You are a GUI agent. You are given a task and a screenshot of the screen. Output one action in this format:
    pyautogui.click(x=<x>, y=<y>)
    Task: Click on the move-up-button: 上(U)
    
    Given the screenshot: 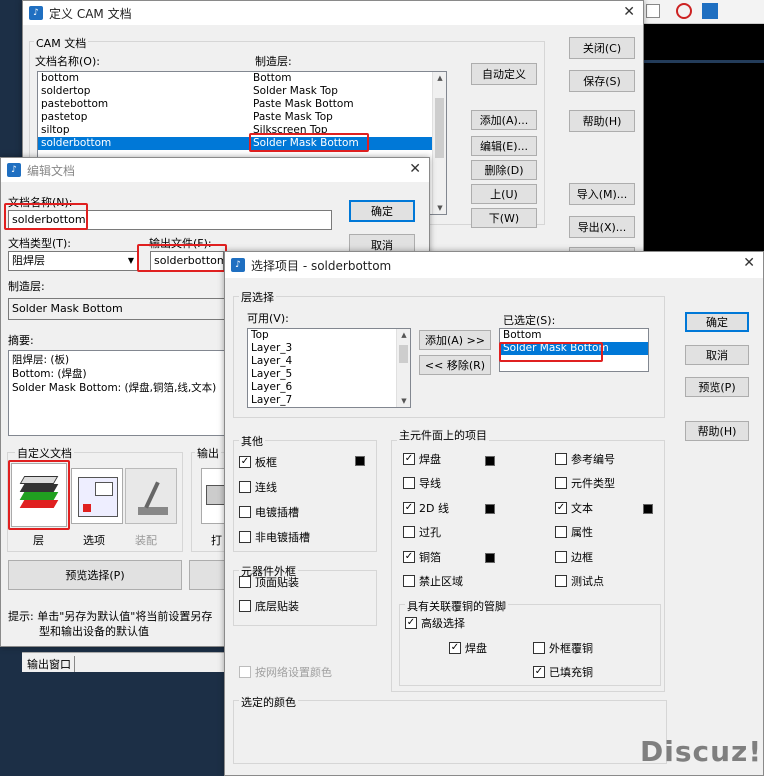 What is the action you would take?
    pyautogui.click(x=504, y=194)
    